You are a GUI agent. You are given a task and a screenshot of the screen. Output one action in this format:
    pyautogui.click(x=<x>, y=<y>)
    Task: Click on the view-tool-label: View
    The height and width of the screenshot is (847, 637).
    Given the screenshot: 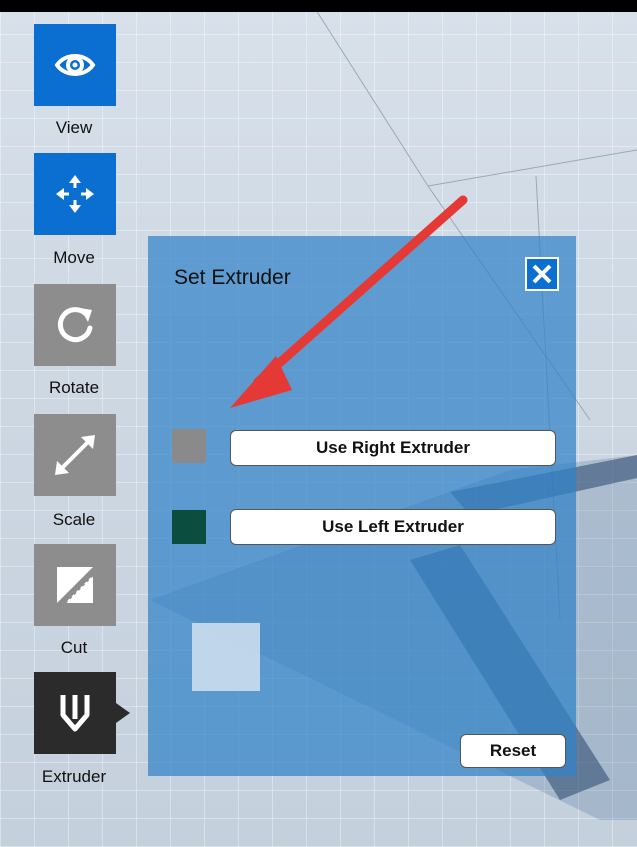 What is the action you would take?
    pyautogui.click(x=74, y=127)
    